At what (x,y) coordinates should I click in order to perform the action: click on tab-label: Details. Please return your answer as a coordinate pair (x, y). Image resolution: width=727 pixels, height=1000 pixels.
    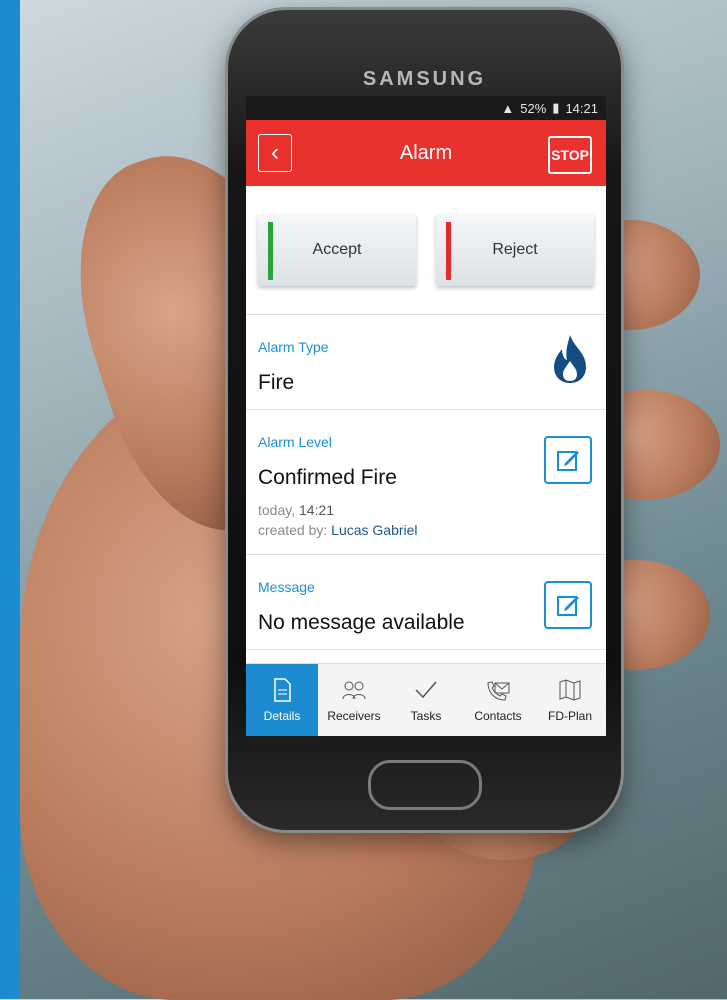
    Looking at the image, I should click on (282, 716).